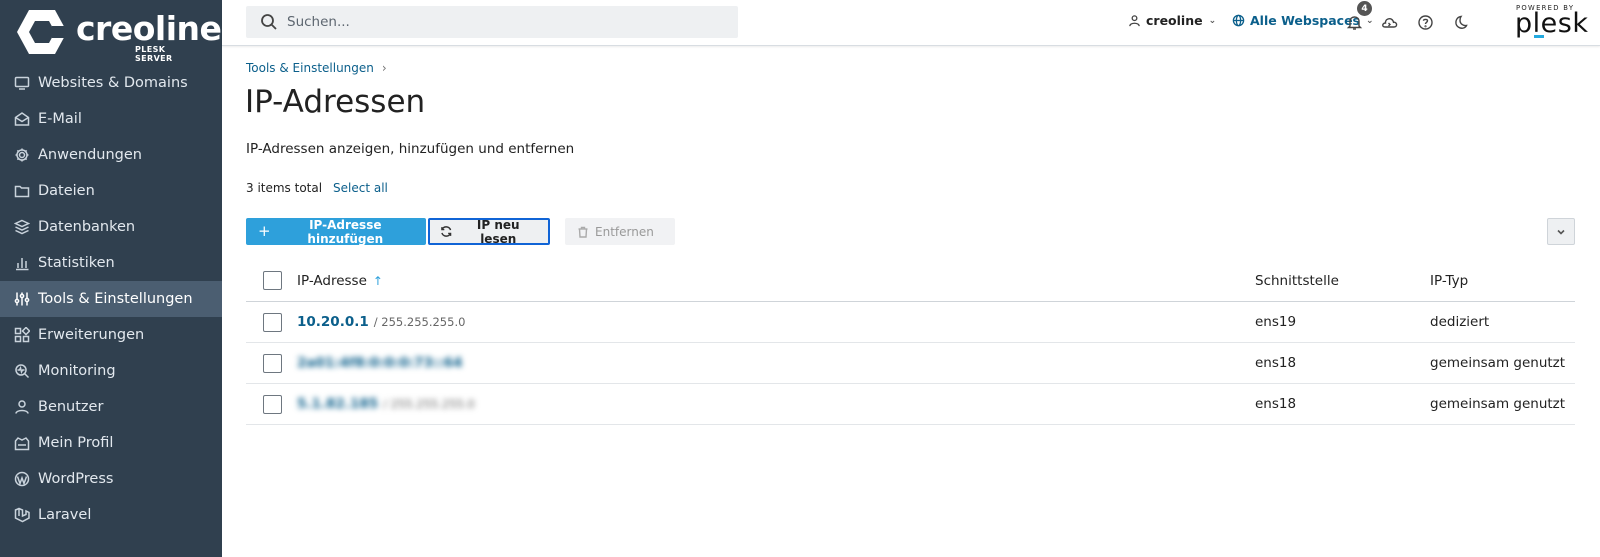 The width and height of the screenshot is (1600, 557). What do you see at coordinates (1297, 281) in the screenshot?
I see `column-header-interface: Schnittstelle` at bounding box center [1297, 281].